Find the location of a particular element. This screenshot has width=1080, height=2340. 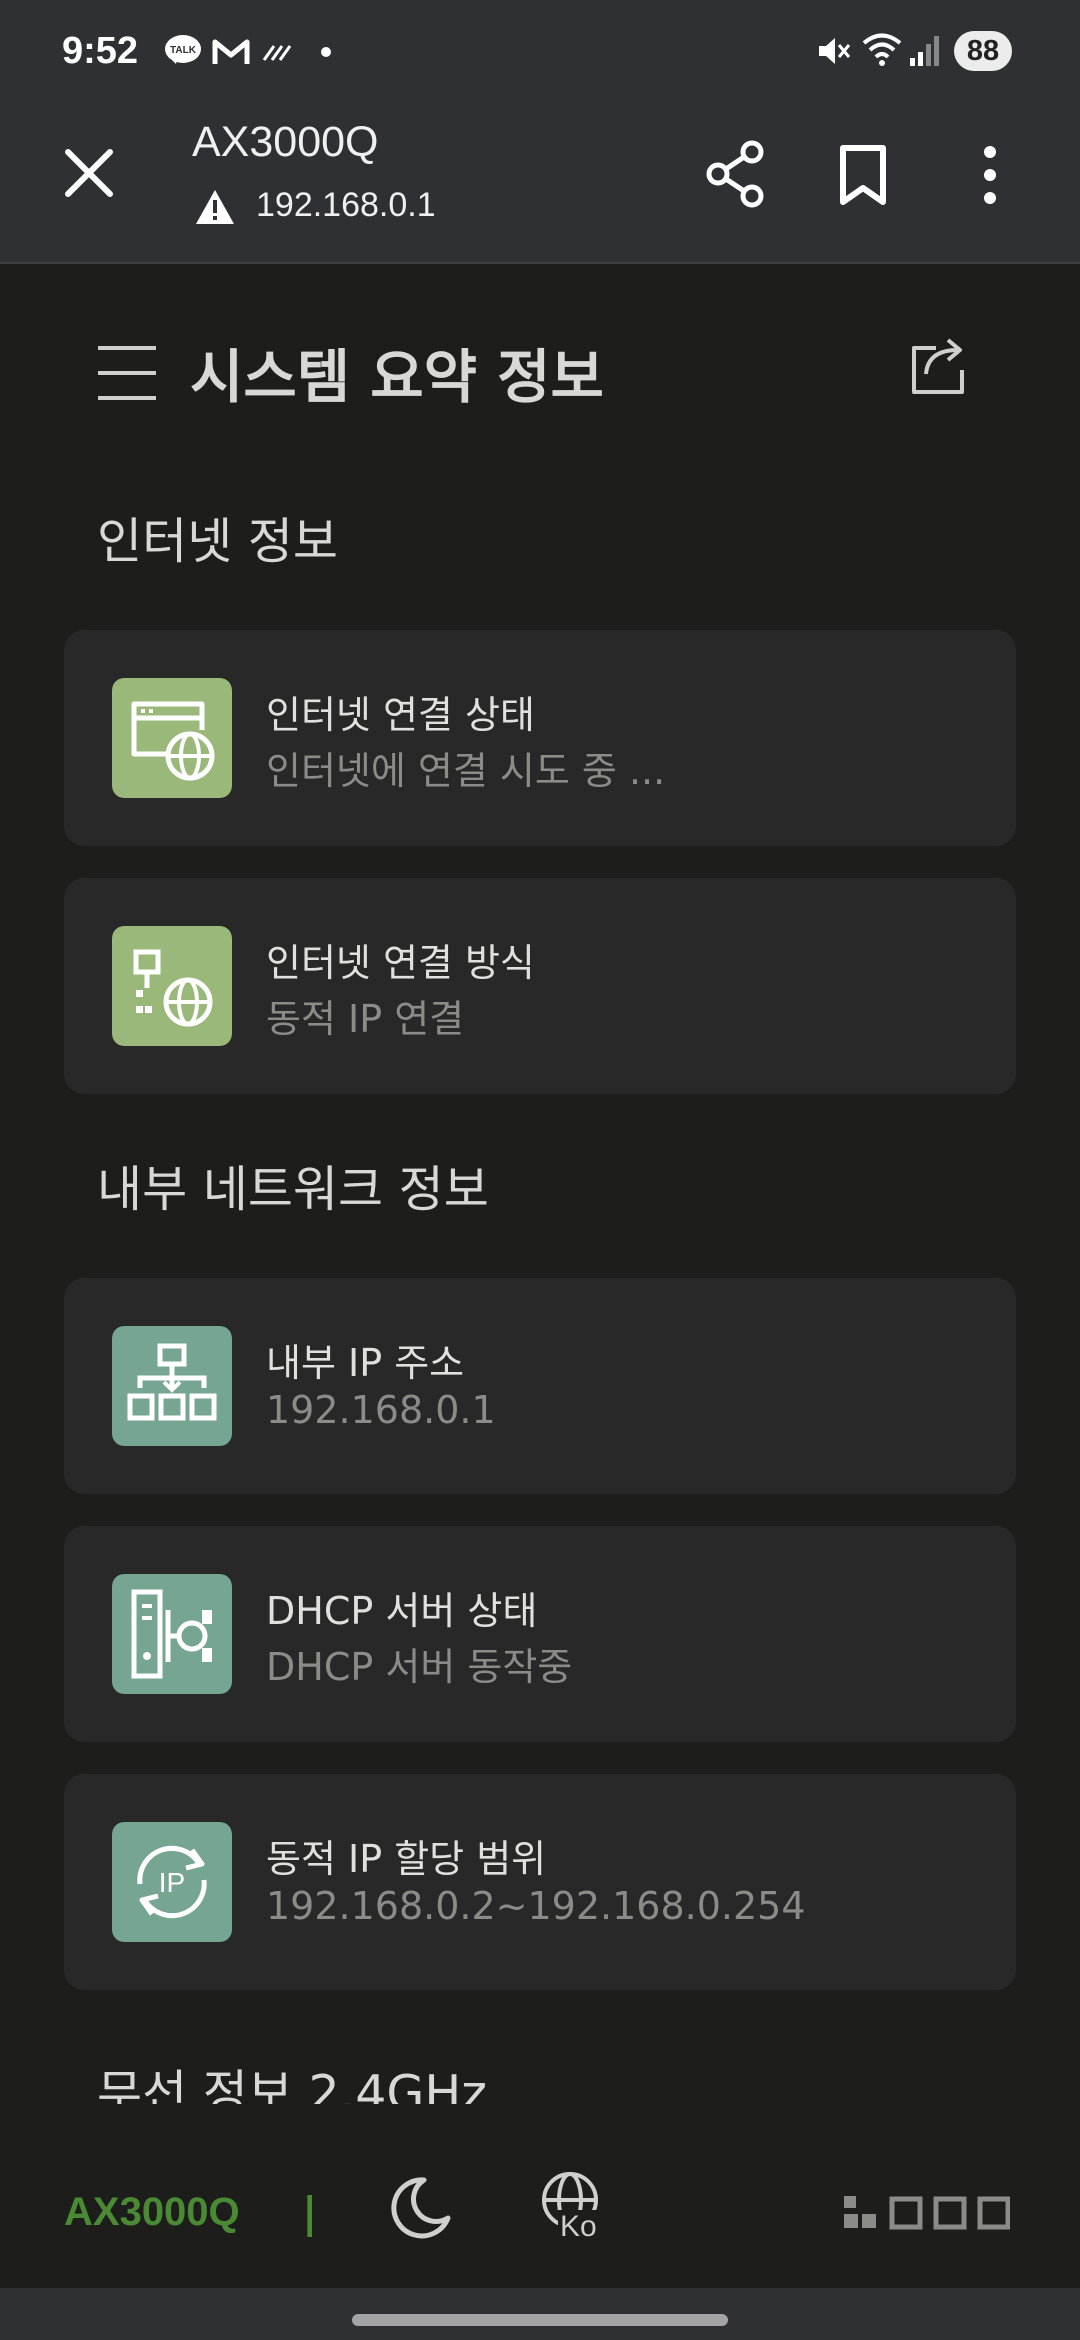

app-icon is located at coordinates (277, 53).